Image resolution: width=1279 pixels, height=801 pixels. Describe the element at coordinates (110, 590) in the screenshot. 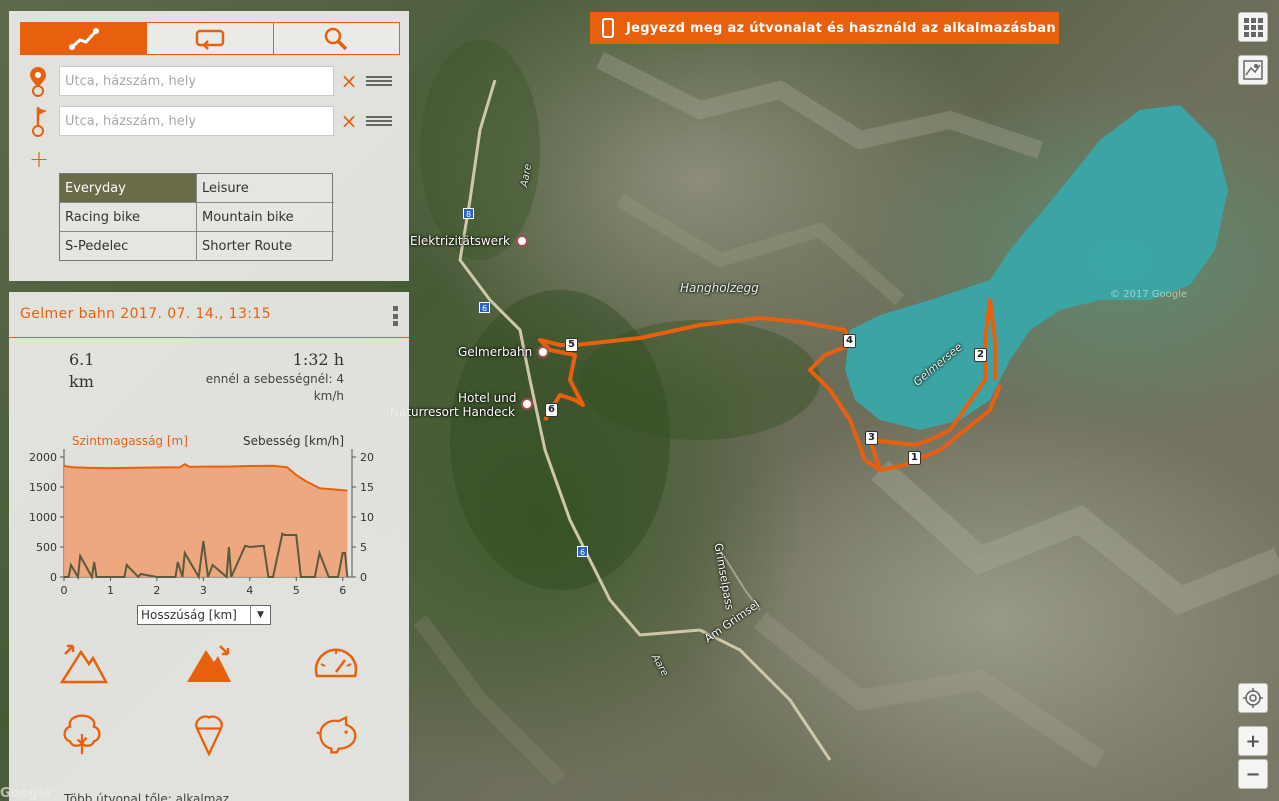

I see `x-tick-label: 1` at that location.